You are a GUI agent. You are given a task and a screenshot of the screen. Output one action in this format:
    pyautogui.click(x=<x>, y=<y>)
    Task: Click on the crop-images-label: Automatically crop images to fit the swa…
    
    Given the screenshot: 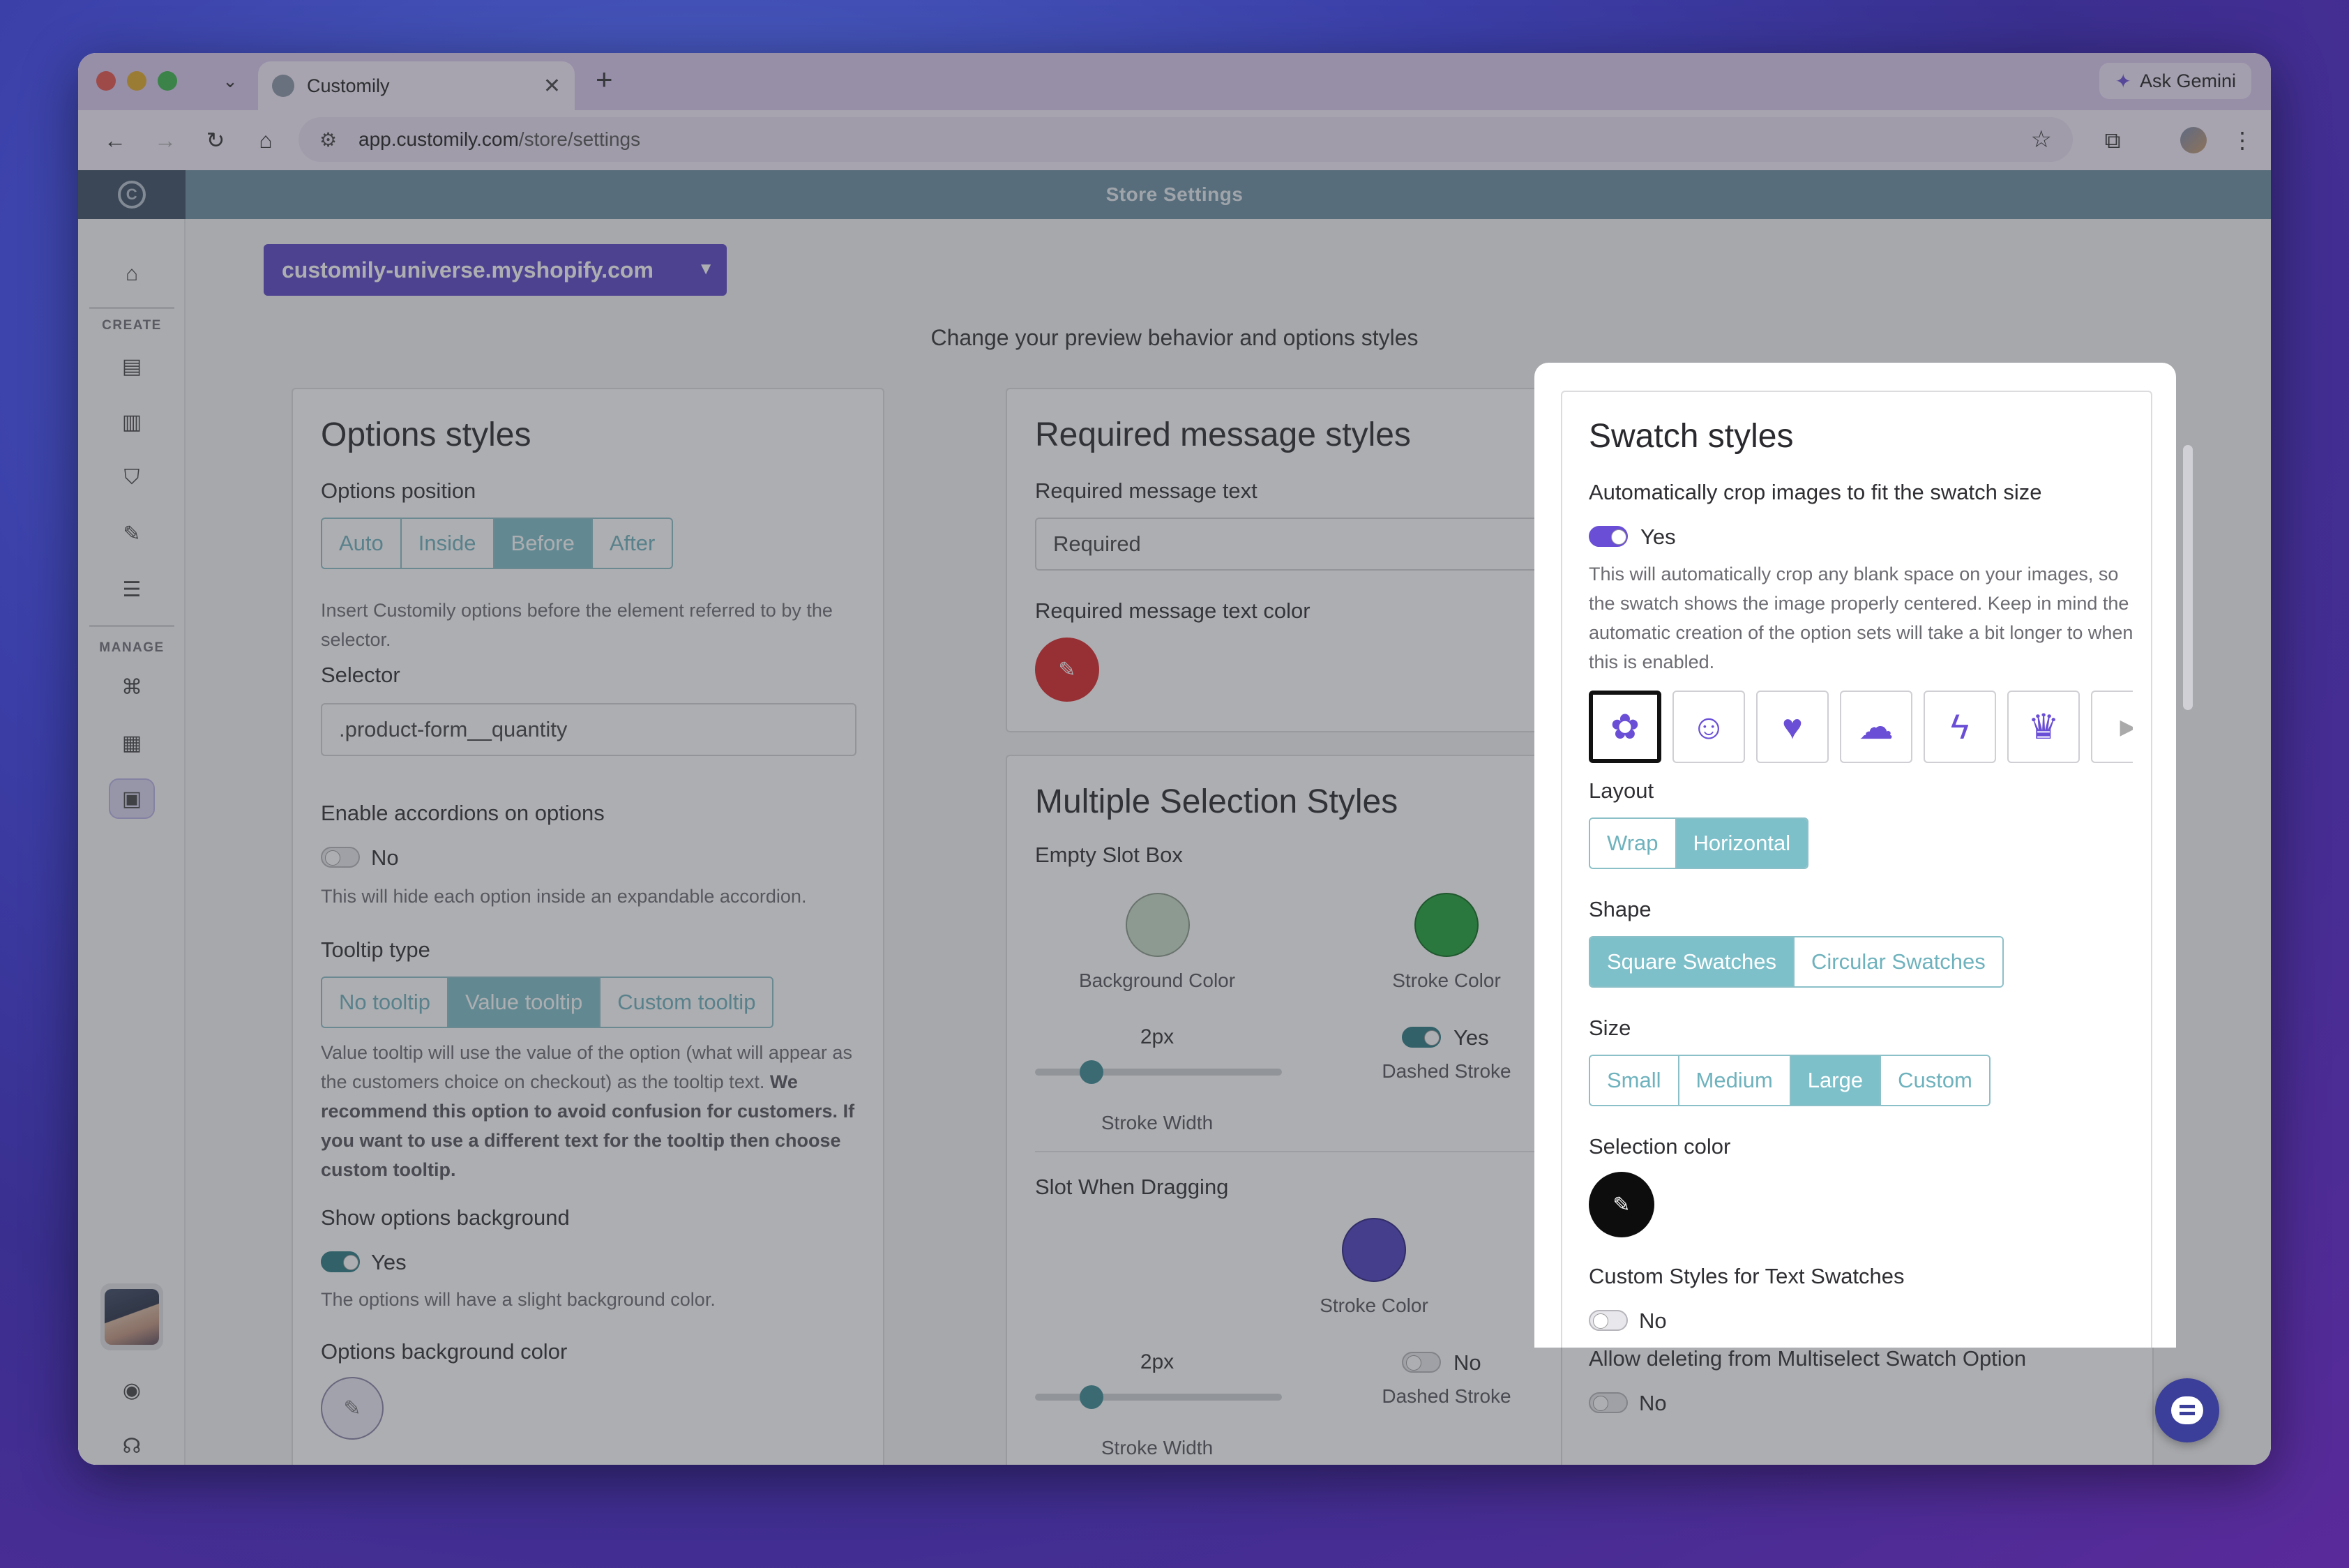 What is the action you would take?
    pyautogui.click(x=1815, y=492)
    